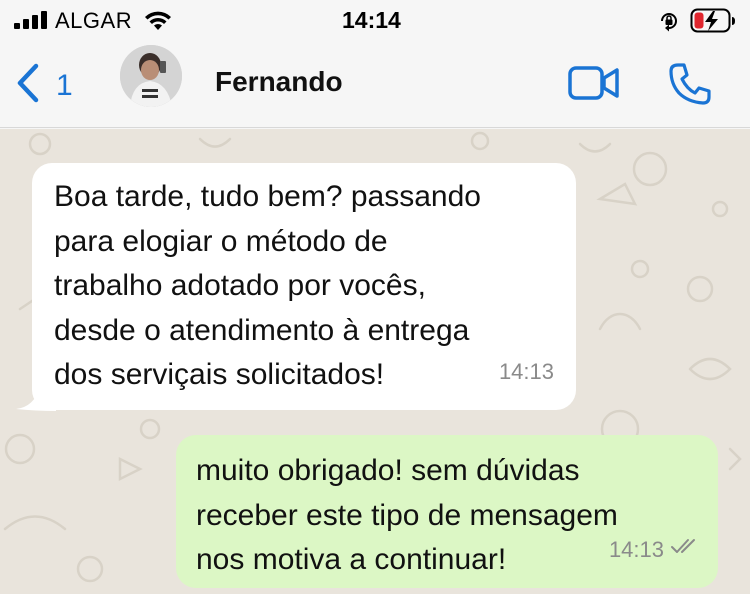 The image size is (750, 594). What do you see at coordinates (158, 22) in the screenshot?
I see `wifi-icon` at bounding box center [158, 22].